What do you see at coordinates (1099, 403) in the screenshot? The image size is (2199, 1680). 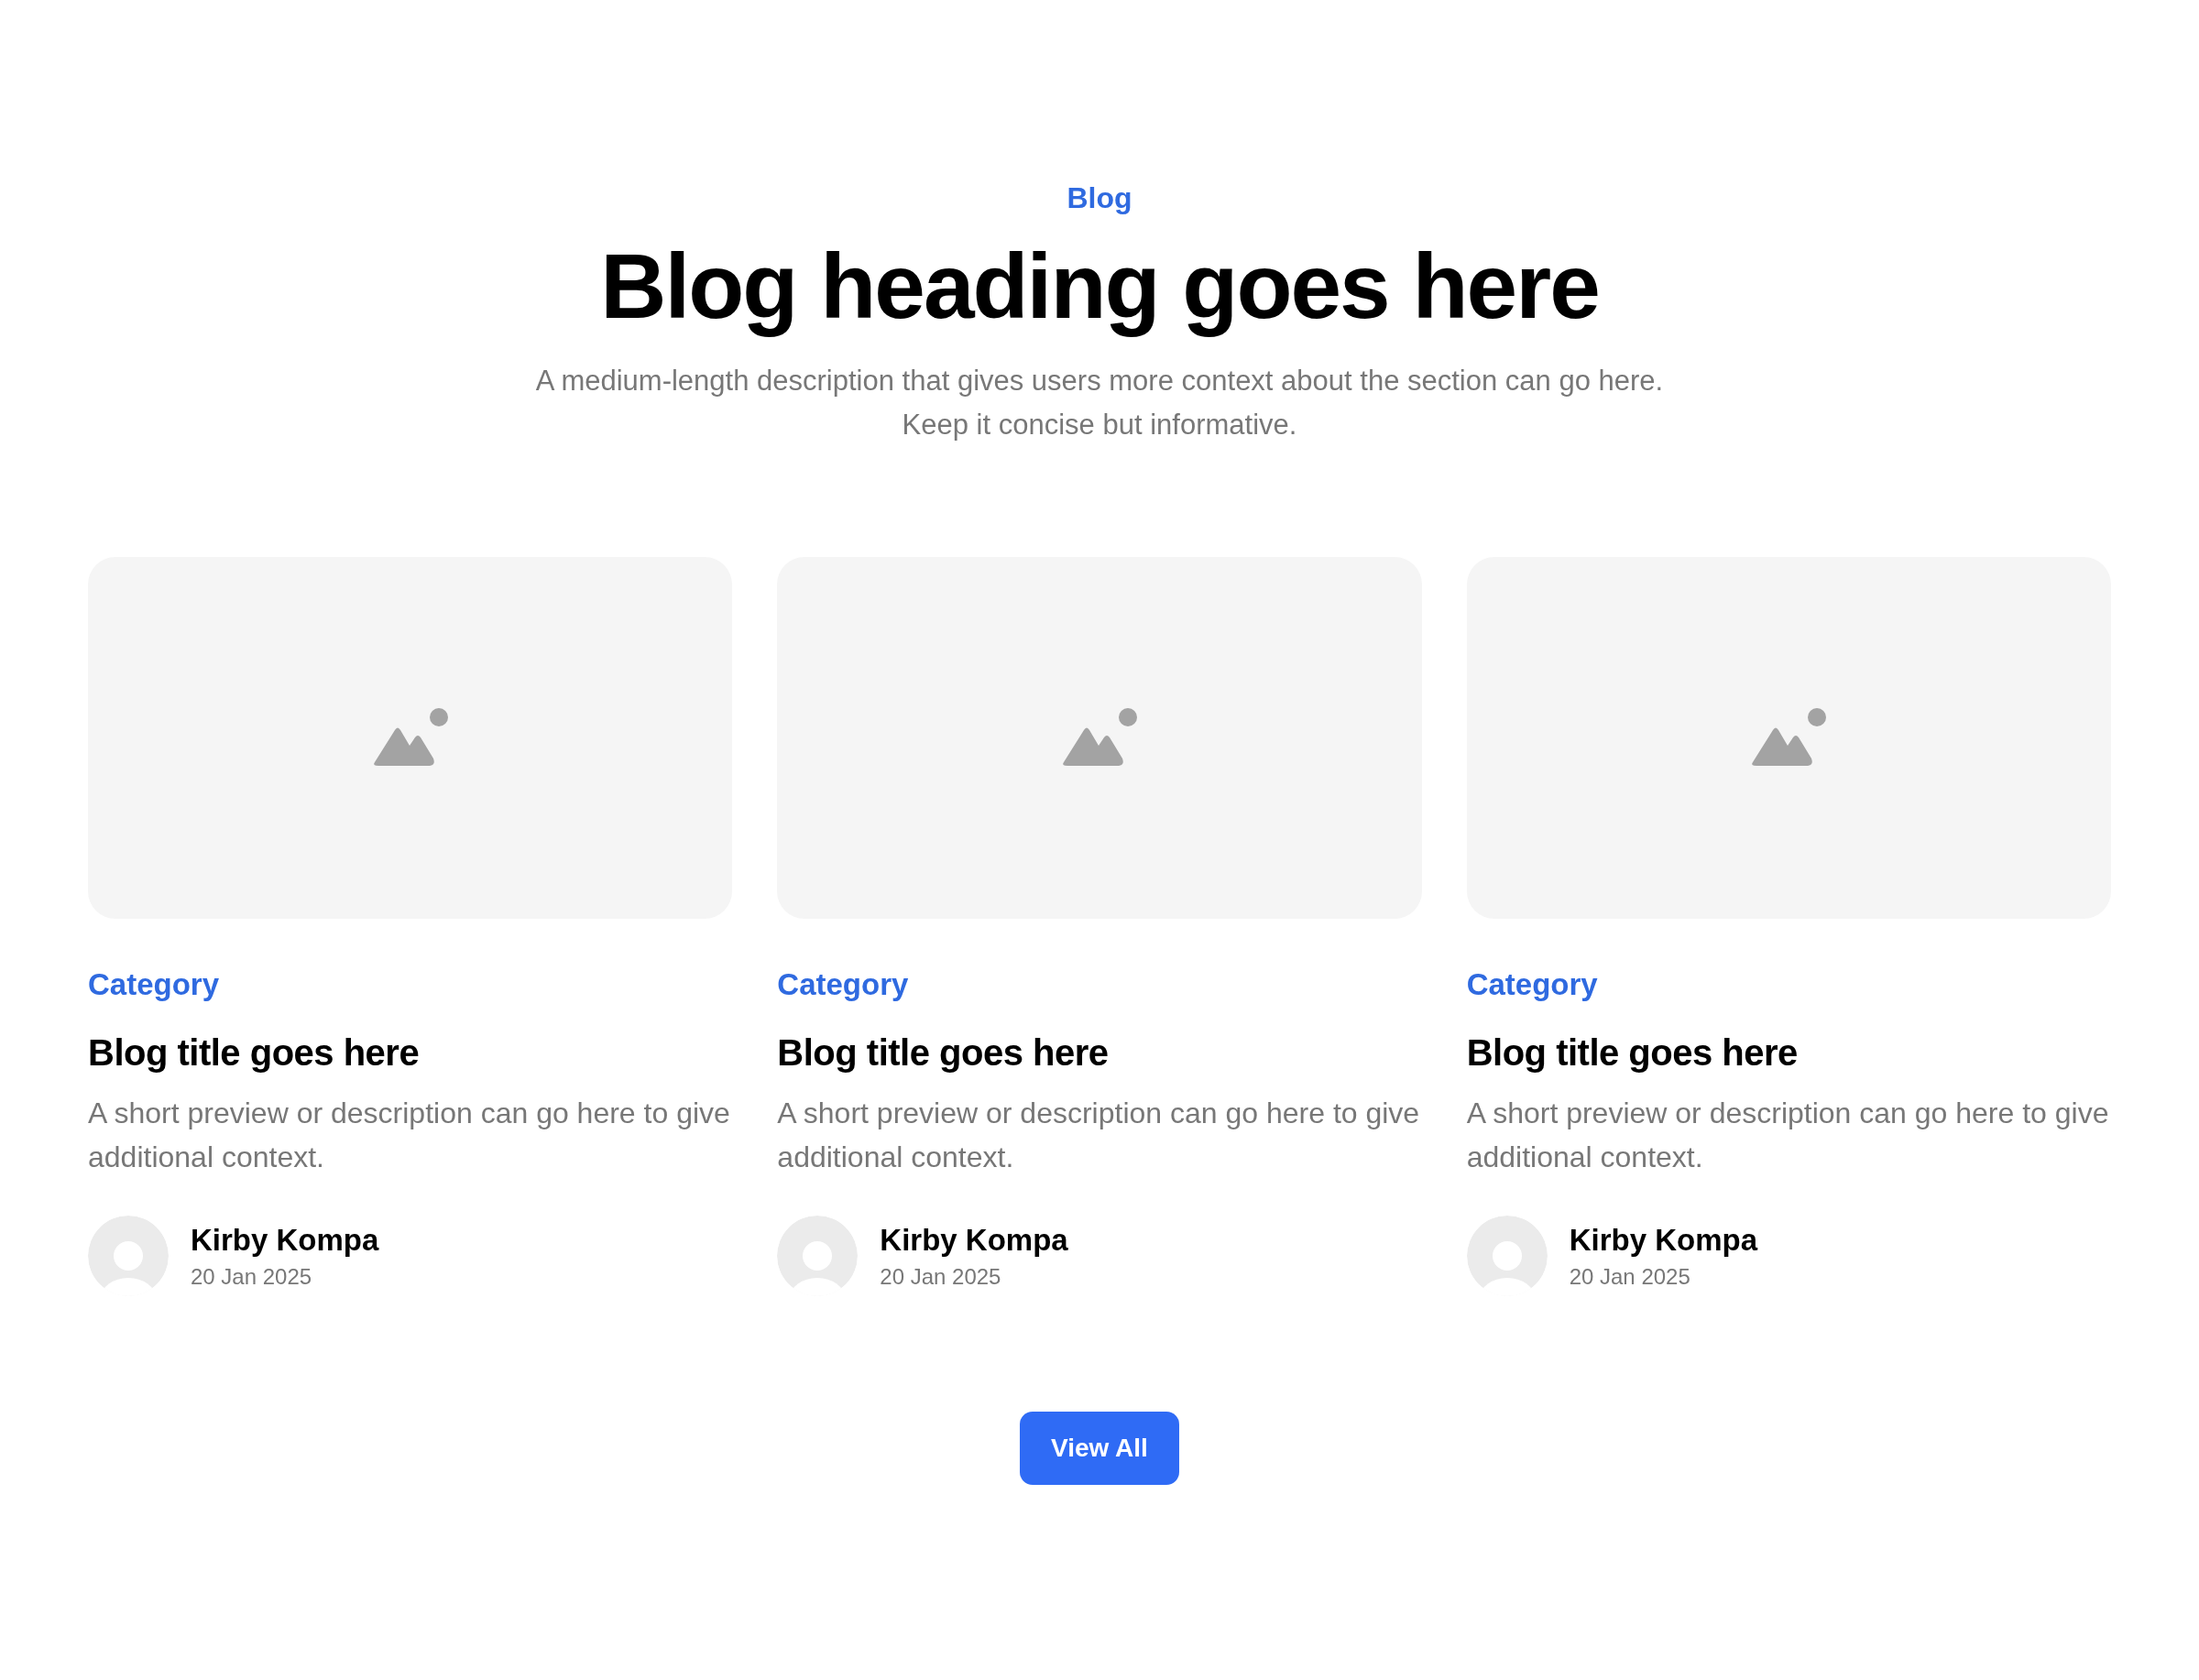 I see `section-description: A medium-length description that gives users more context about the section can go here. Keep it concise but informative.` at bounding box center [1099, 403].